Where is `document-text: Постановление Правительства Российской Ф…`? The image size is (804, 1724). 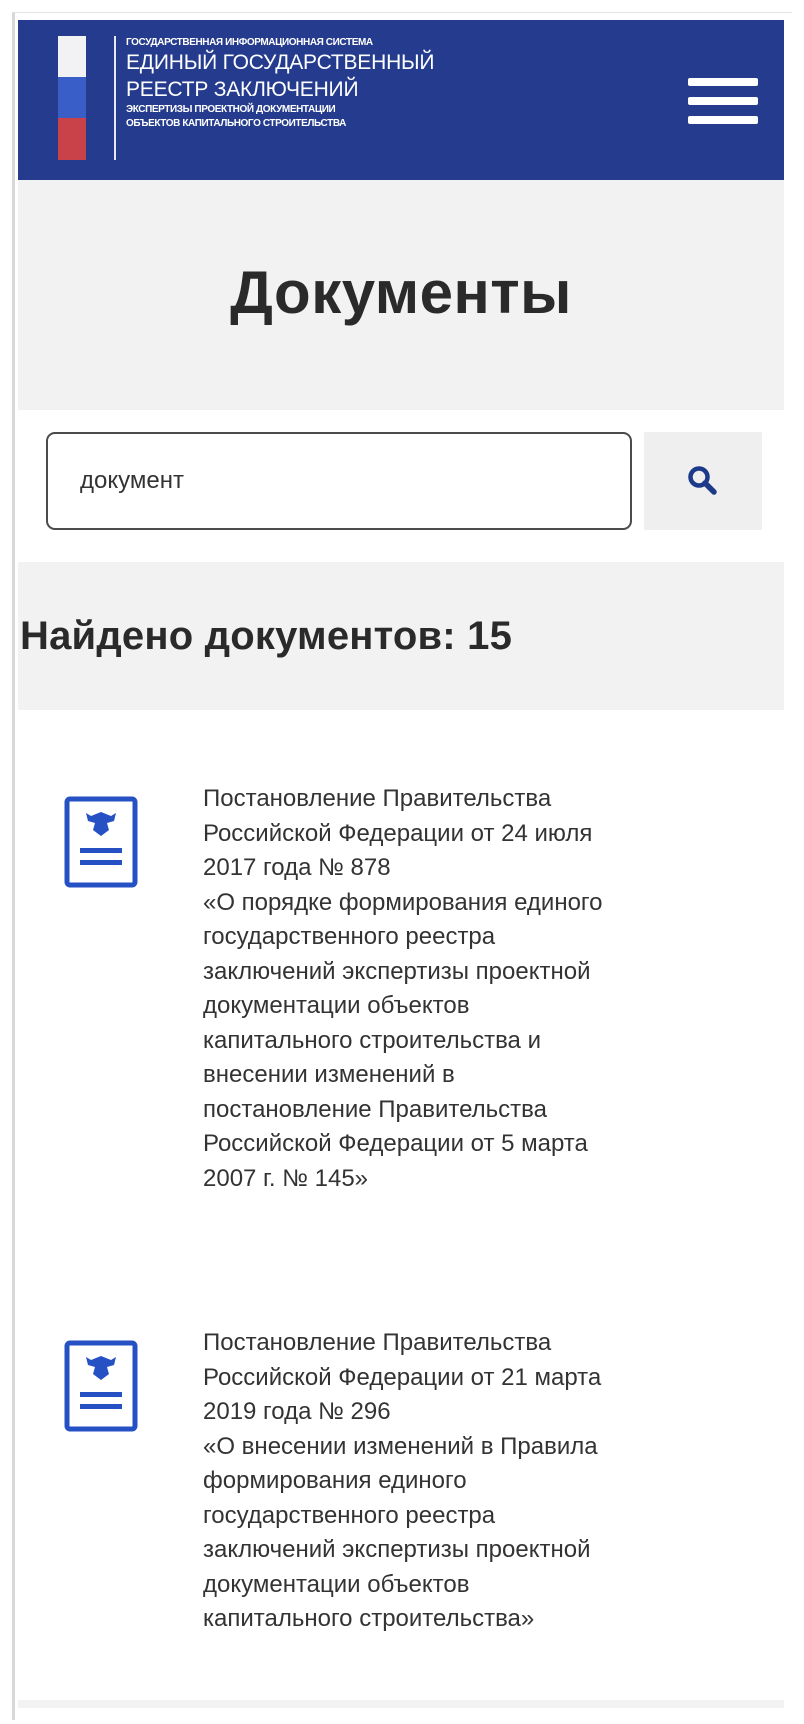
document-text: Постановление Правительства Российской Ф… is located at coordinates (463, 1481).